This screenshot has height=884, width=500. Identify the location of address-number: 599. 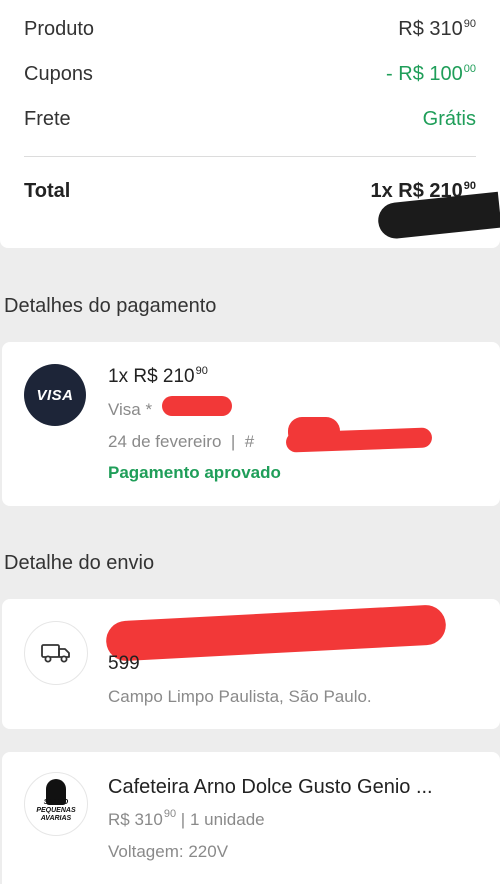
(124, 663).